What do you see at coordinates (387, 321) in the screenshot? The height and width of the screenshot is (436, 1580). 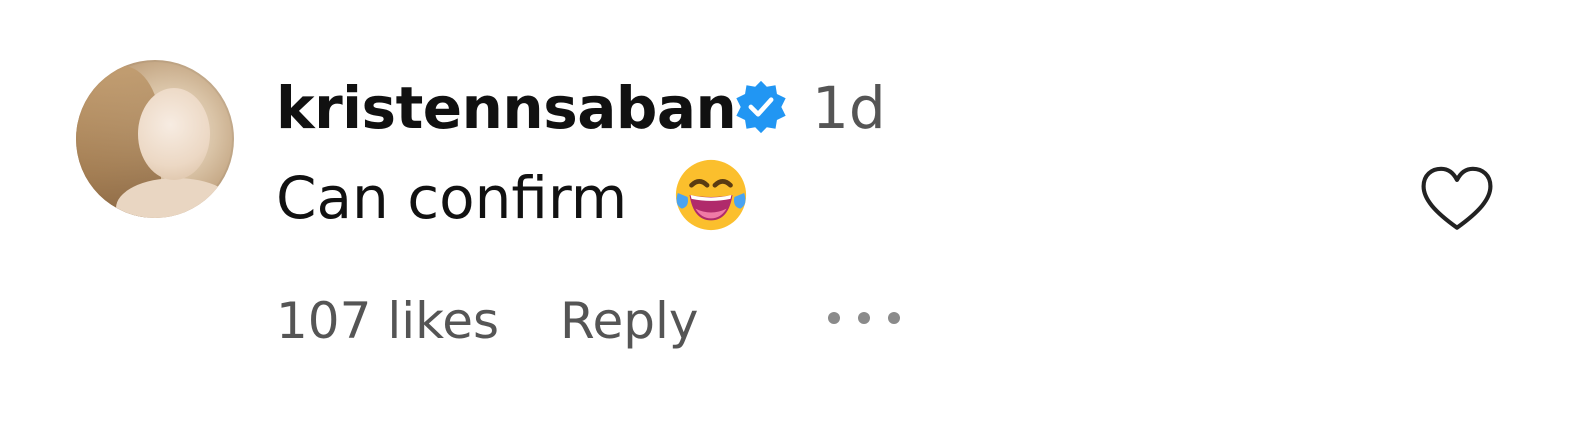 I see `likes-count: 107 likes` at bounding box center [387, 321].